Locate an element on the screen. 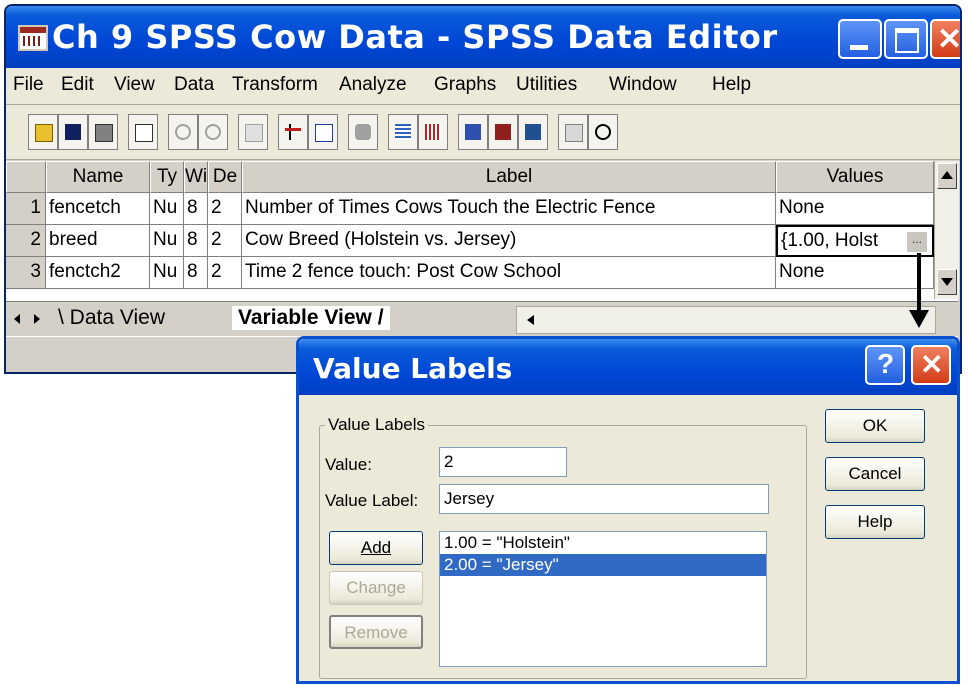 This screenshot has width=968, height=685. menu-analyze: Analyze is located at coordinates (373, 85).